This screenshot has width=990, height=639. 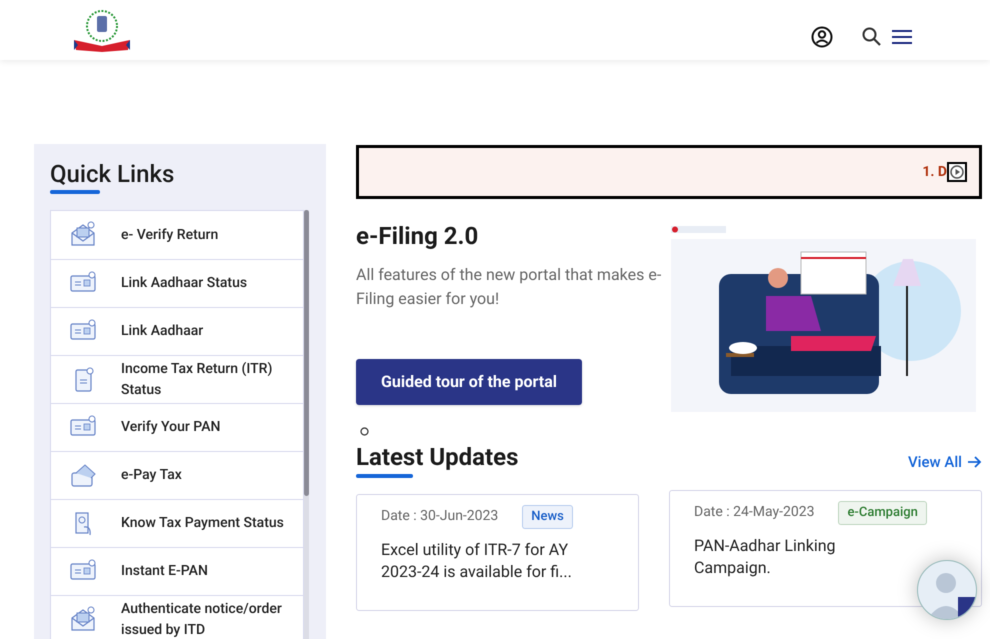 What do you see at coordinates (975, 462) in the screenshot?
I see `arrow-right-icon` at bounding box center [975, 462].